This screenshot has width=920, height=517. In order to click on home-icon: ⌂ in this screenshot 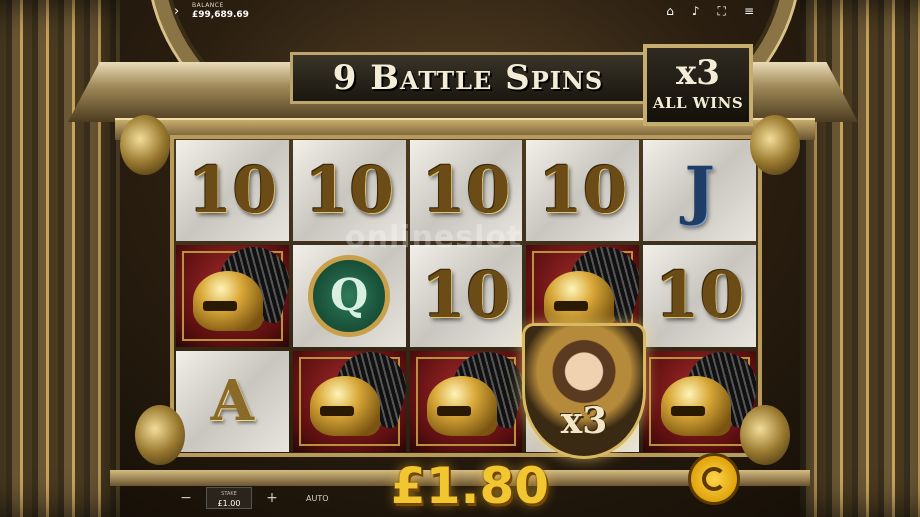, I will do `click(670, 11)`.